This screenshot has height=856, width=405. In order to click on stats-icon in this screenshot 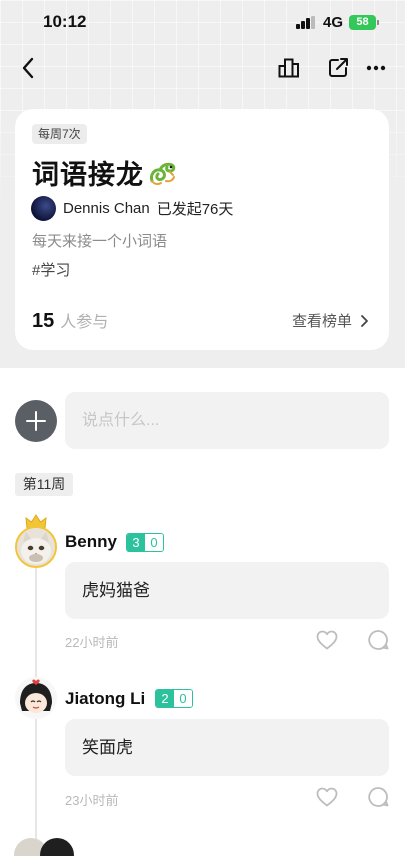, I will do `click(288, 68)`.